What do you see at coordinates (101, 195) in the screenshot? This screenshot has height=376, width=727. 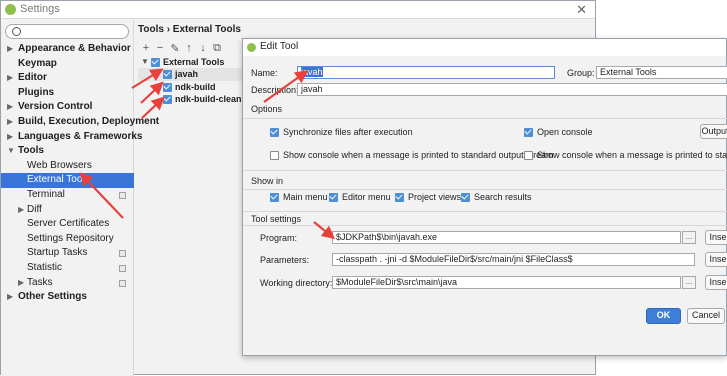 I see `annotation-arrow-external-tools` at bounding box center [101, 195].